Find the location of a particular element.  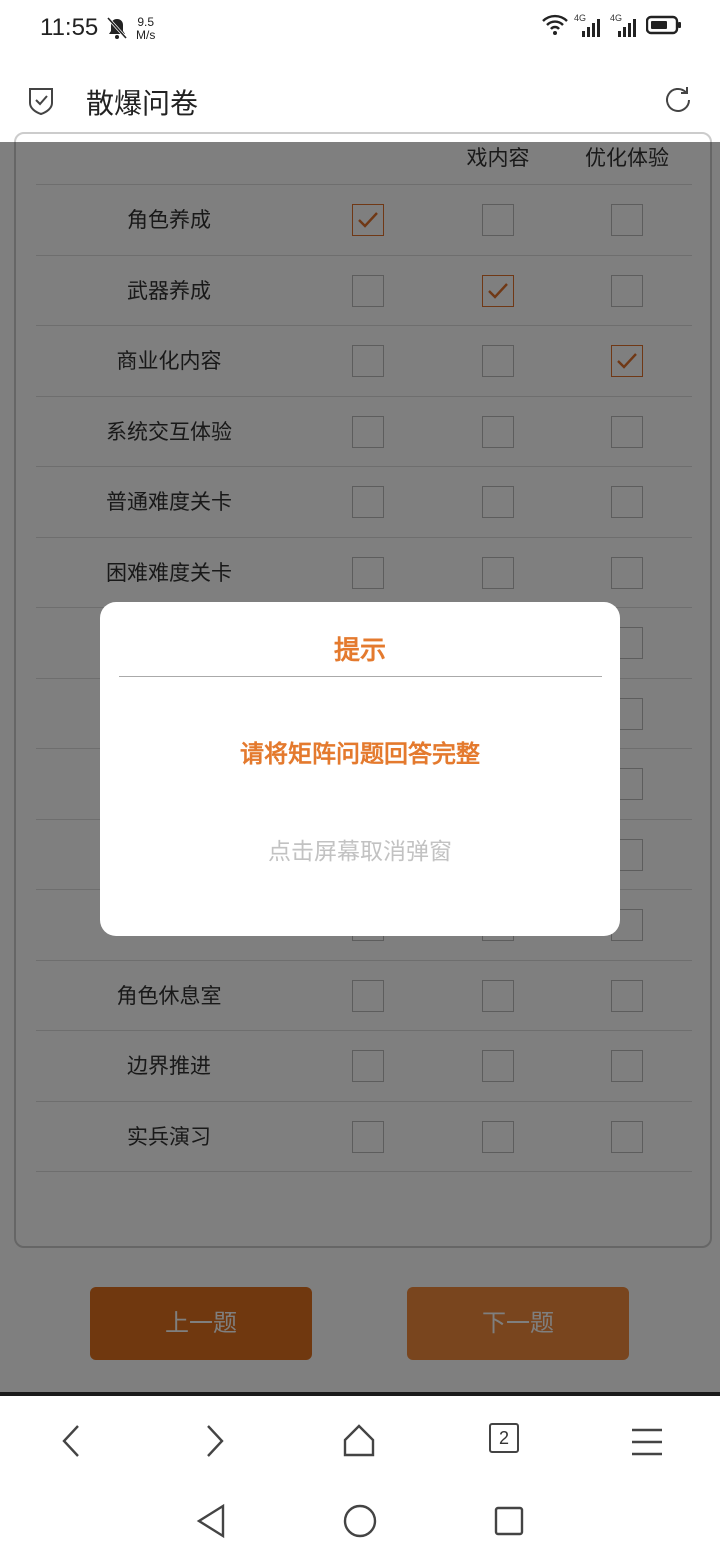

app-header: 散爆问卷 is located at coordinates (360, 101).